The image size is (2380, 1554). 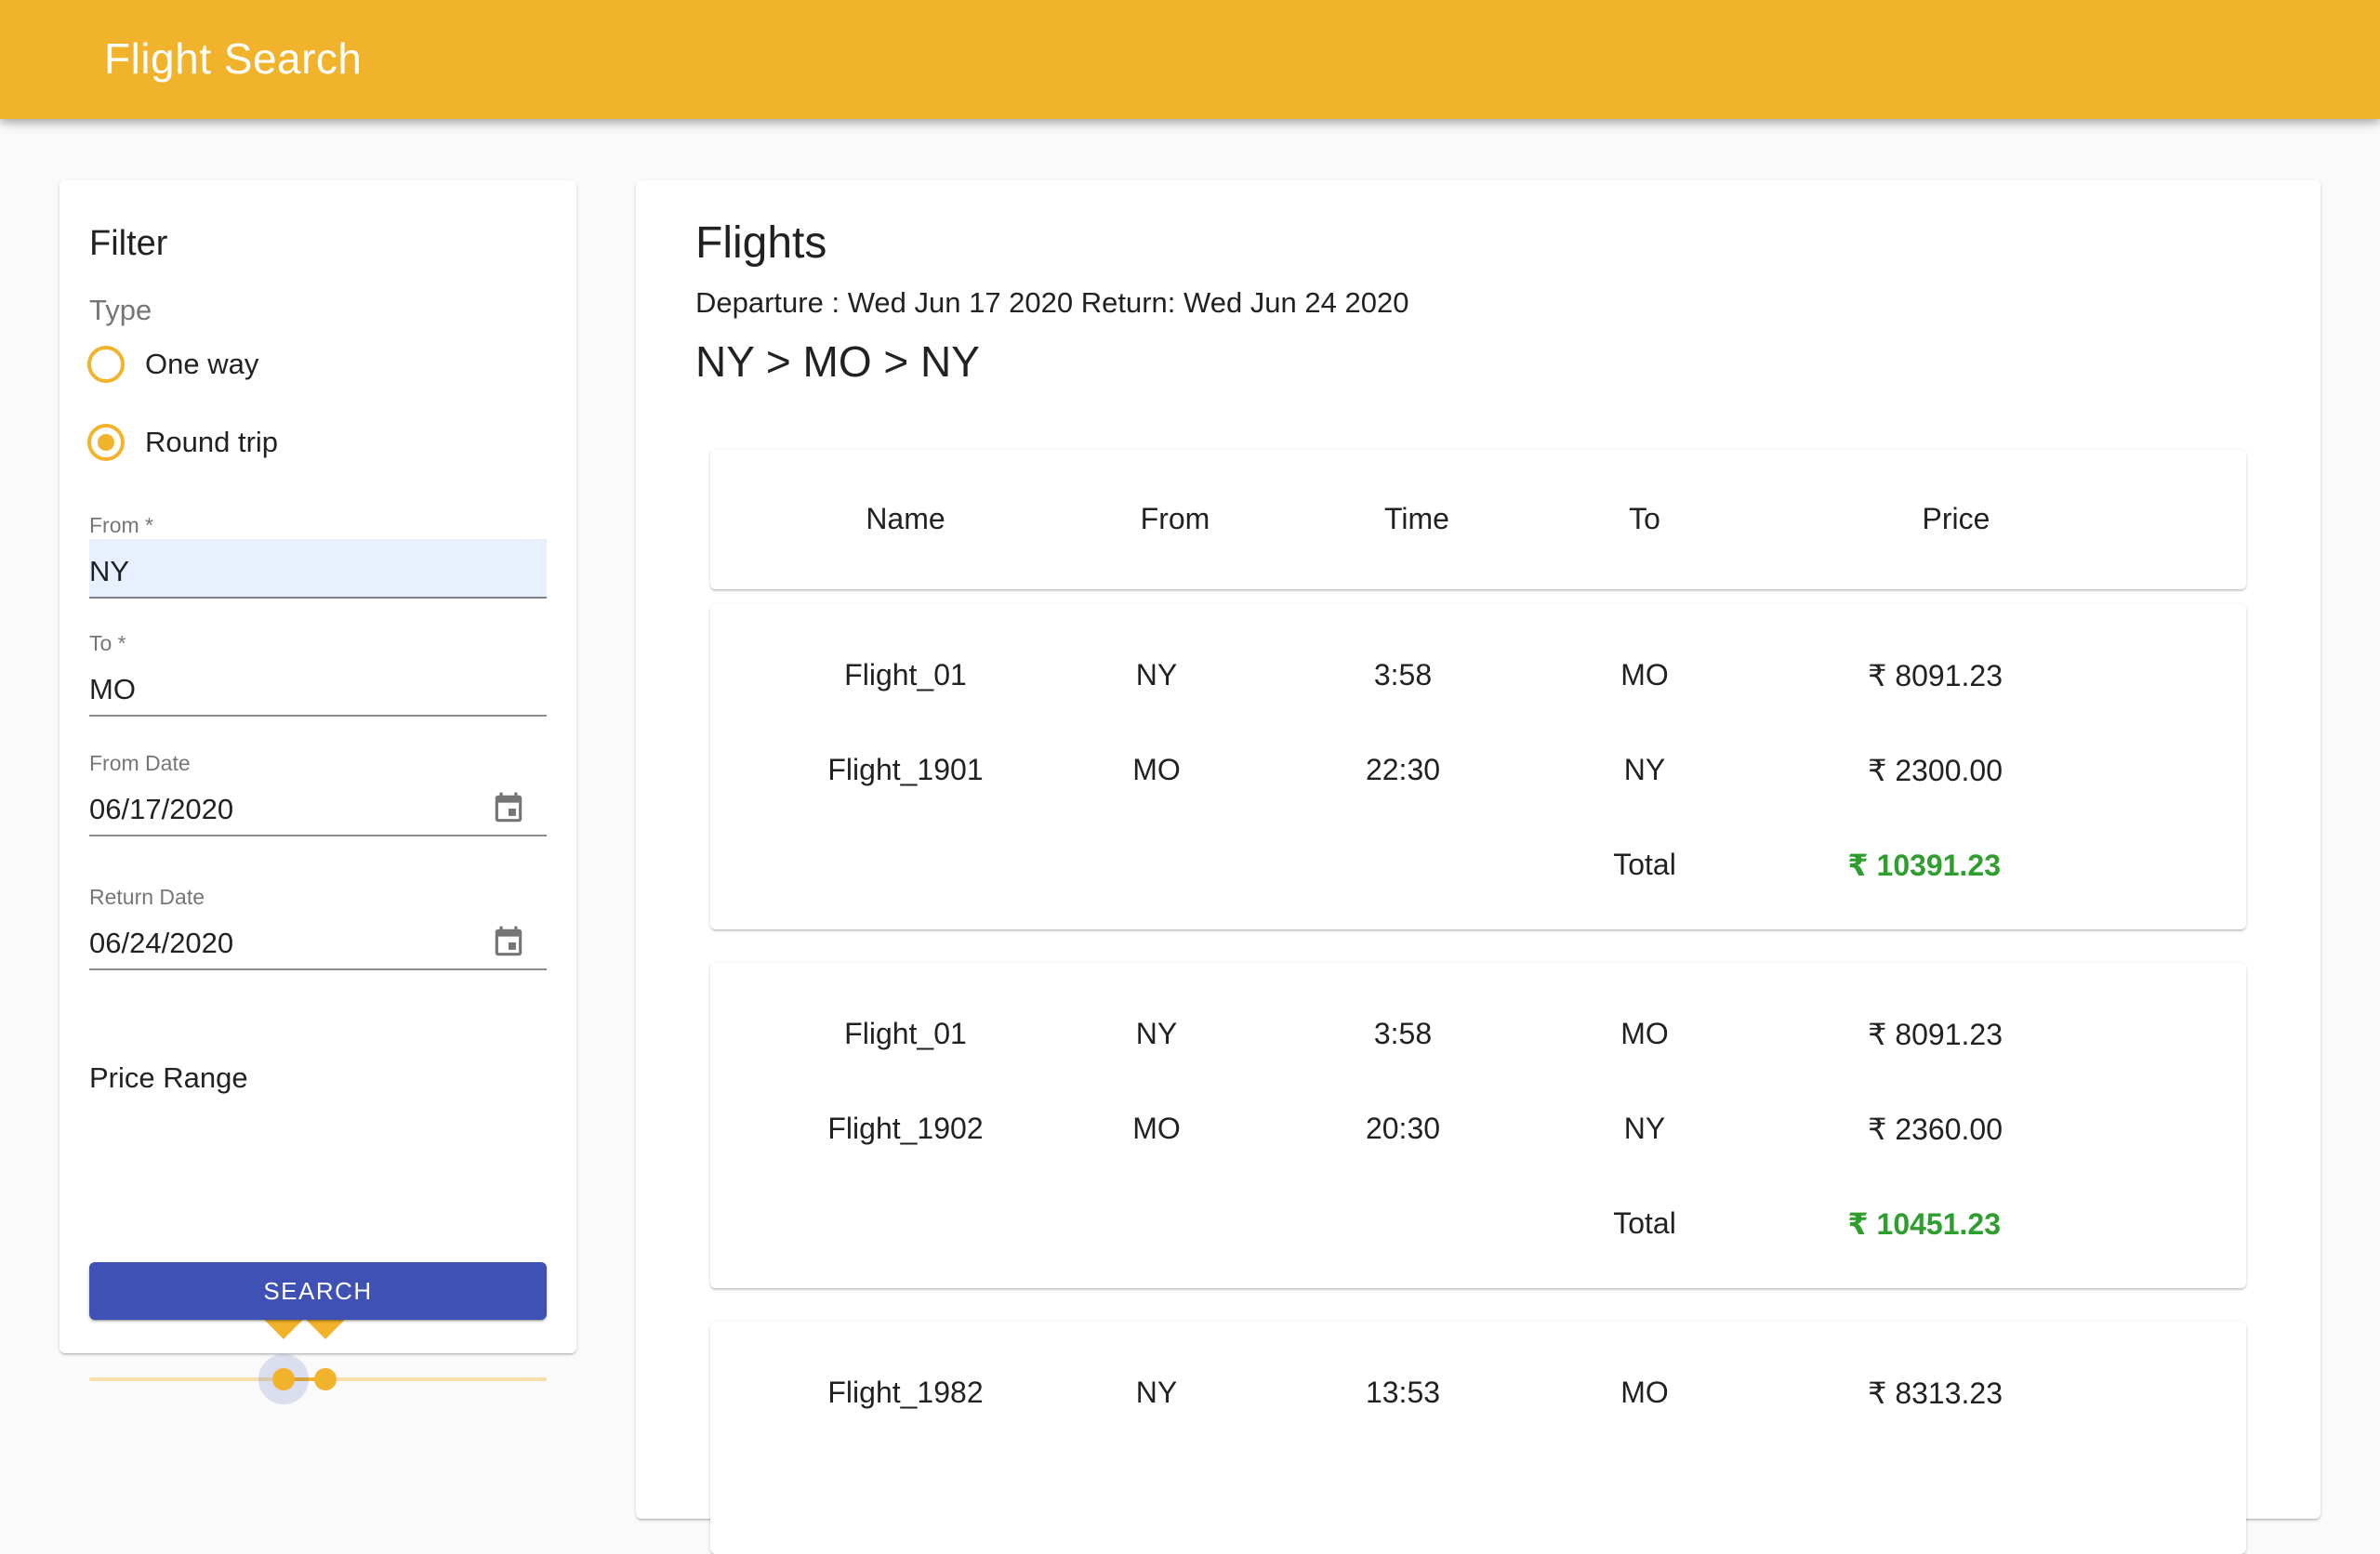 What do you see at coordinates (1478, 1438) in the screenshot?
I see `trip-card: Flight_1982 NY 13:53 MO ₹ 8313.23` at bounding box center [1478, 1438].